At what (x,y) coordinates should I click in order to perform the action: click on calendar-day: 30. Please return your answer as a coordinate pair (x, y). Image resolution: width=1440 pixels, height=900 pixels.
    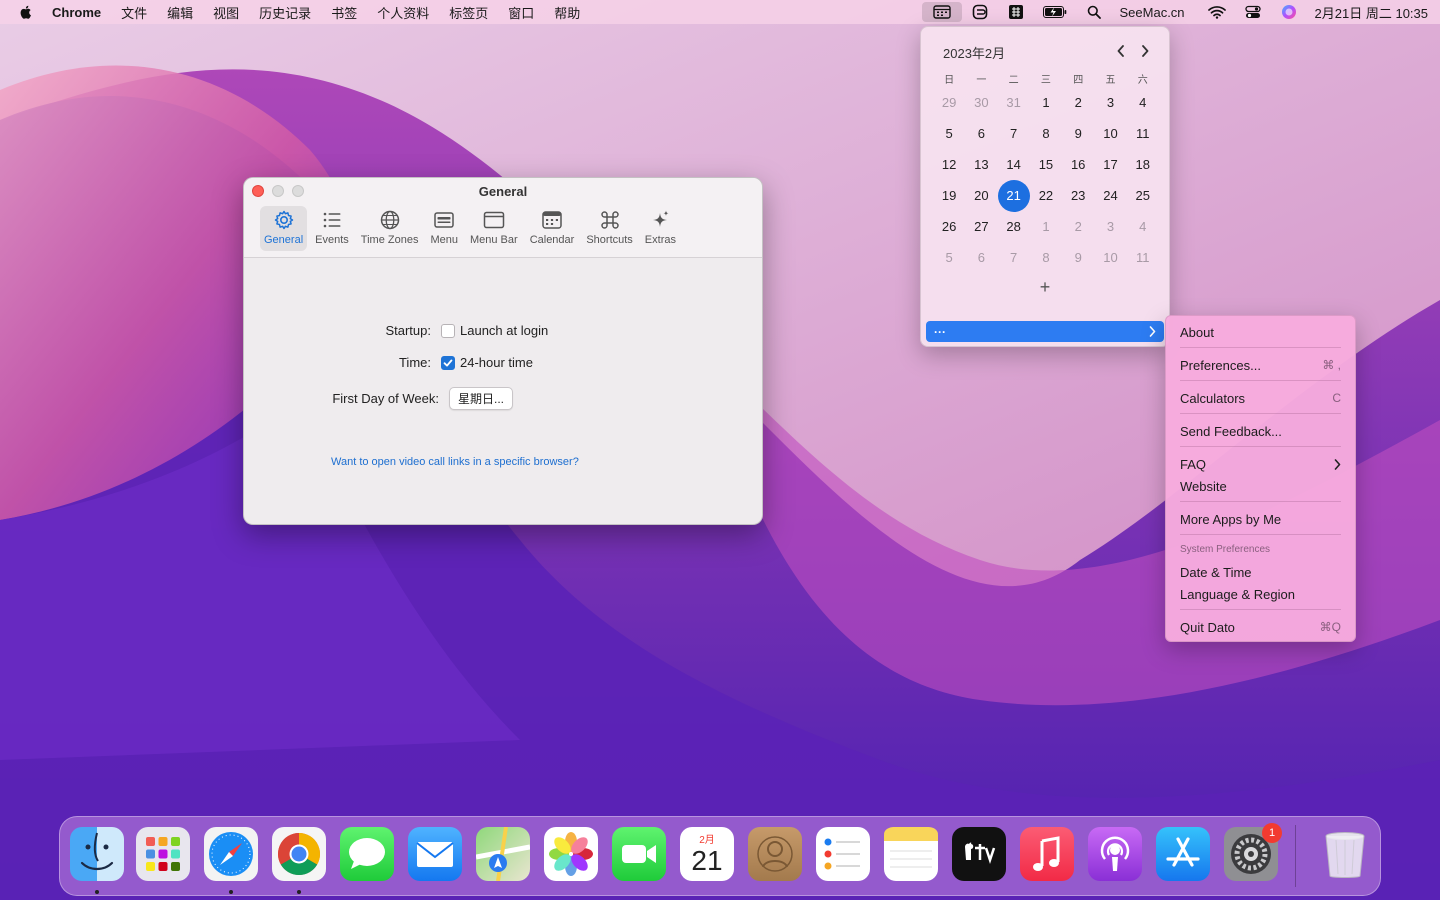
    Looking at the image, I should click on (981, 103).